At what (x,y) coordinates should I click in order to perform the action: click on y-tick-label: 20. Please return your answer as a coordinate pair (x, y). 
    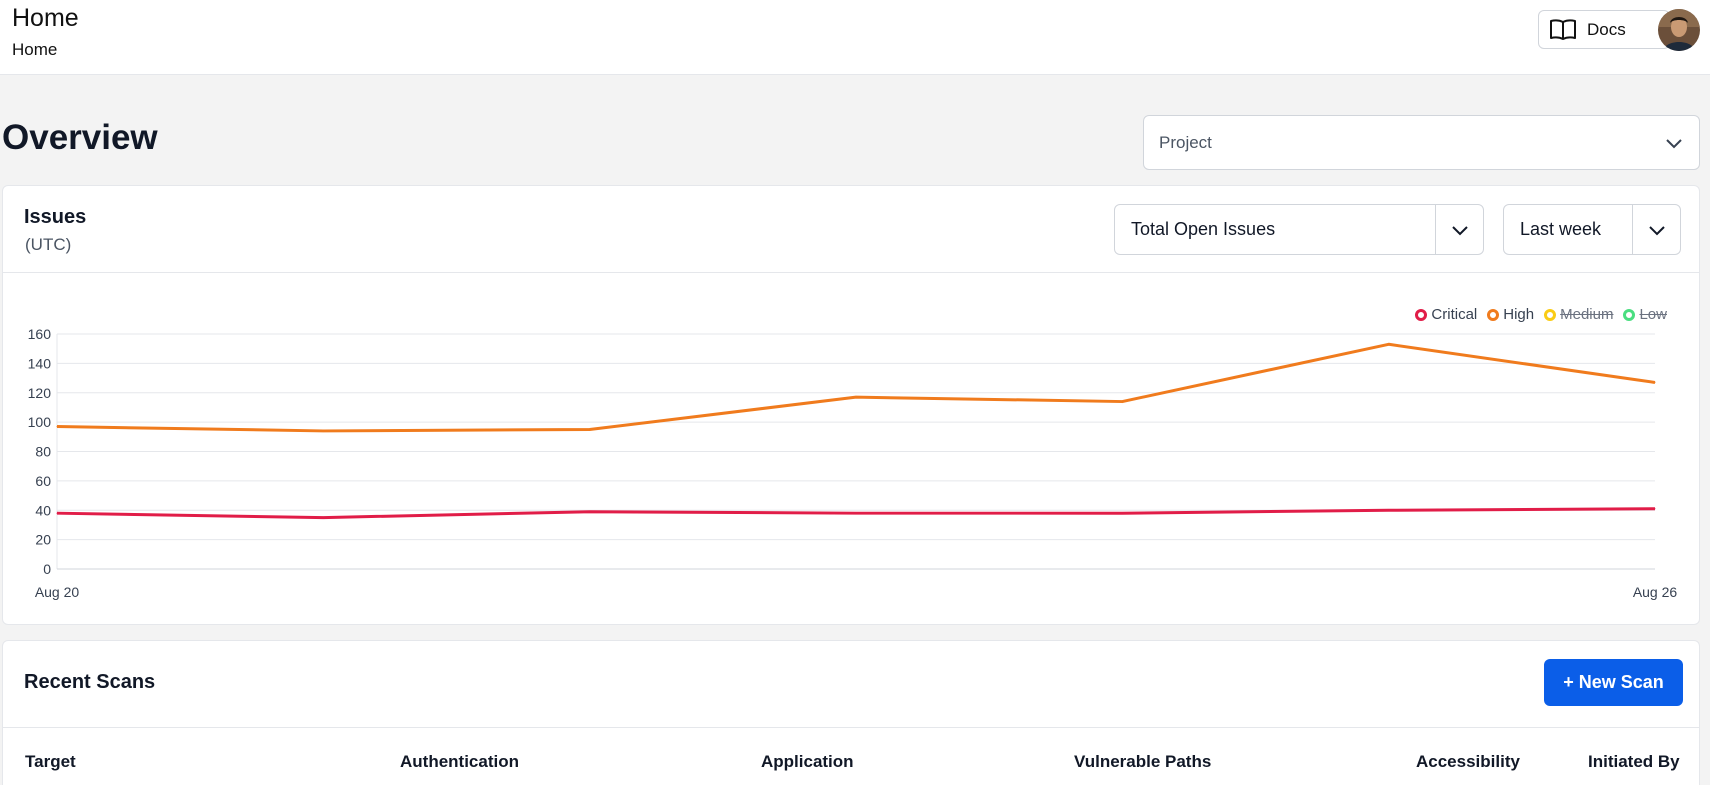
    Looking at the image, I should click on (43, 540).